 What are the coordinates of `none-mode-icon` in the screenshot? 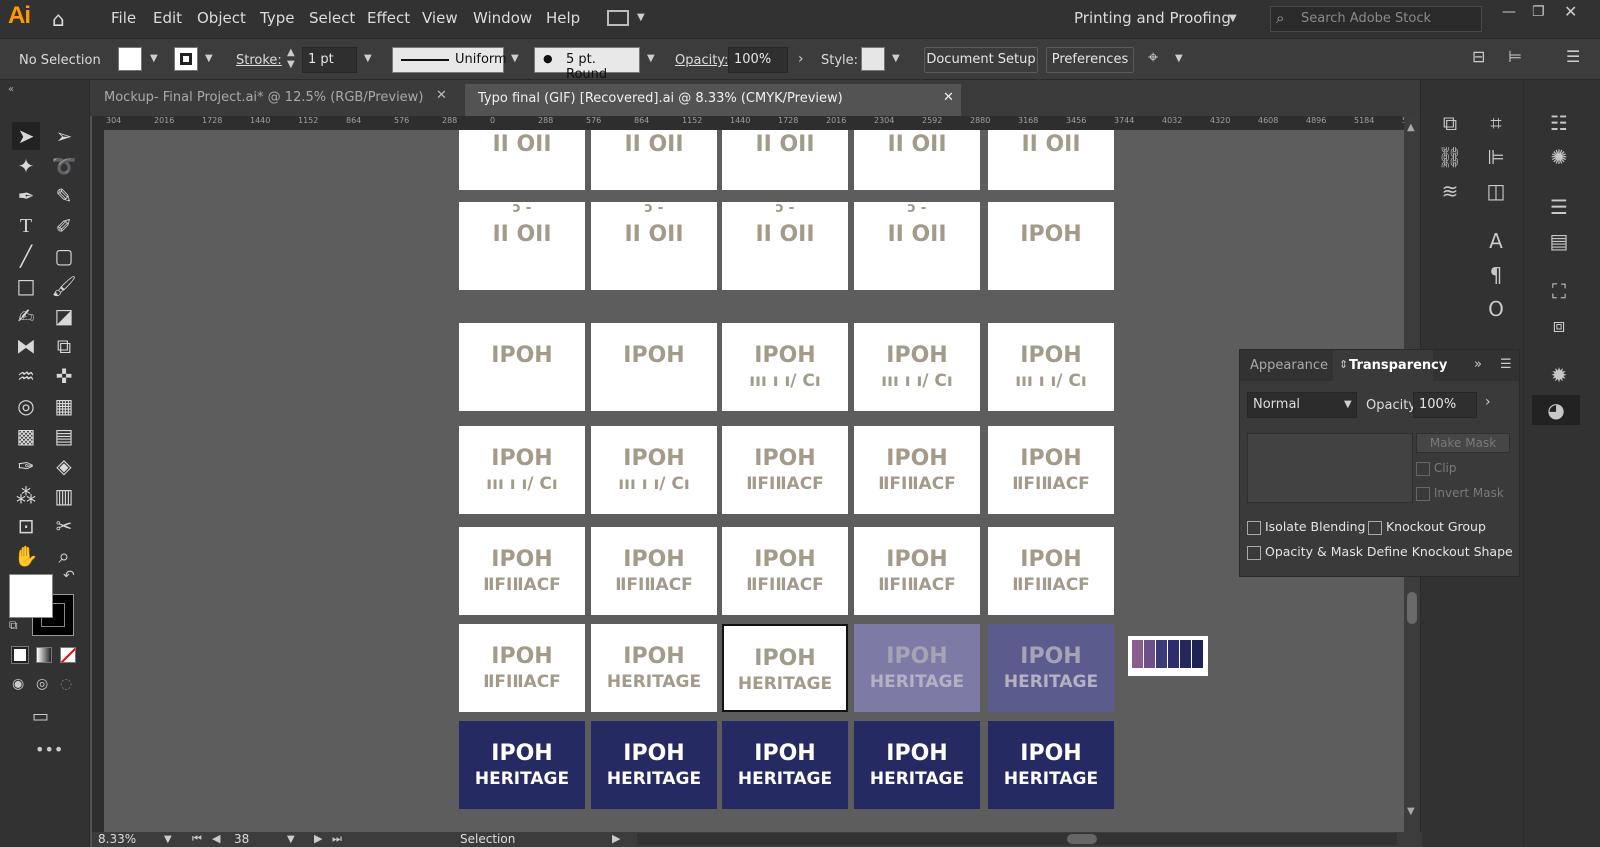 It's located at (68, 655).